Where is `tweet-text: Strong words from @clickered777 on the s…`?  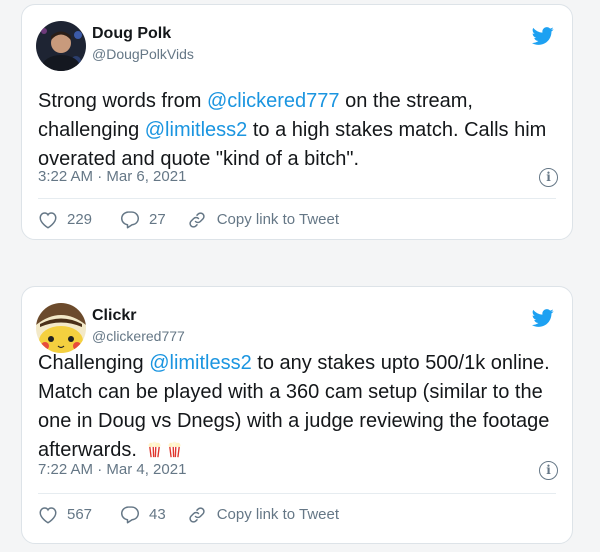
tweet-text: Strong words from @clickered777 on the s… is located at coordinates (296, 130).